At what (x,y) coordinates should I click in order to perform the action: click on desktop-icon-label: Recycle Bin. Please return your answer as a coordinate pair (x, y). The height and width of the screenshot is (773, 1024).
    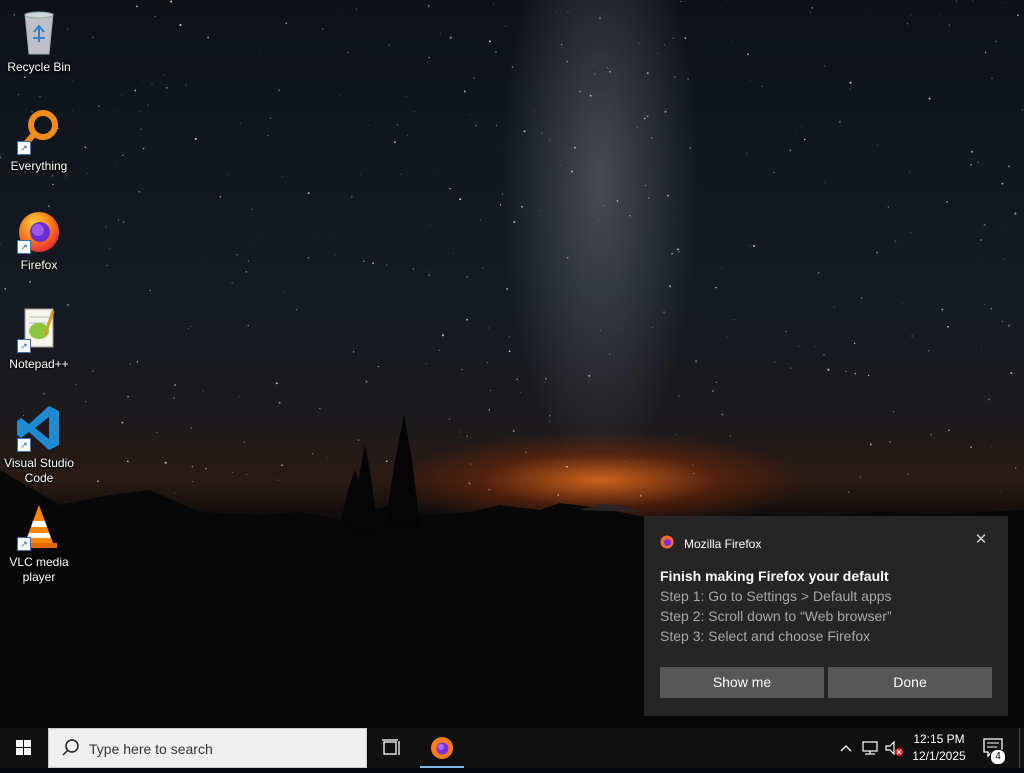
    Looking at the image, I should click on (39, 67).